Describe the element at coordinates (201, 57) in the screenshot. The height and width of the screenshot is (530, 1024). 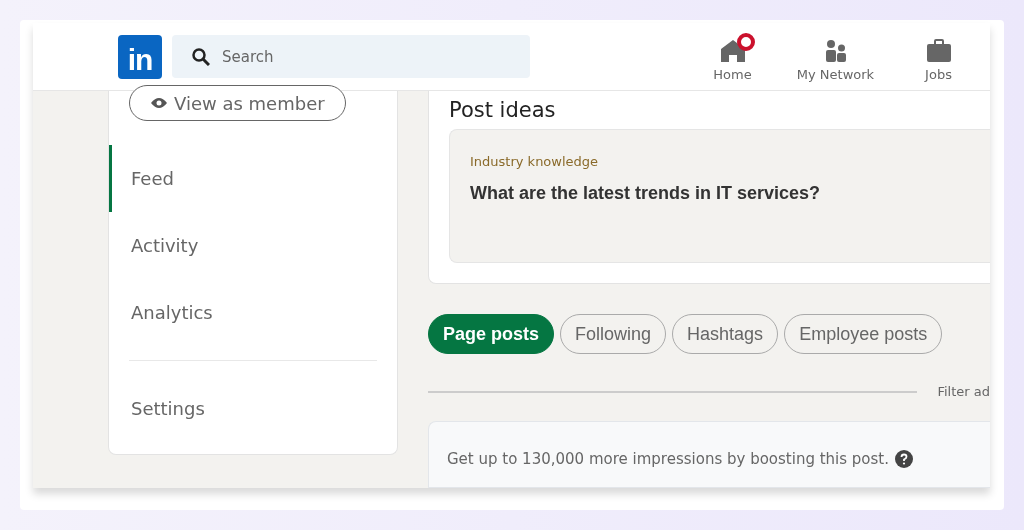
I see `search-icon` at that location.